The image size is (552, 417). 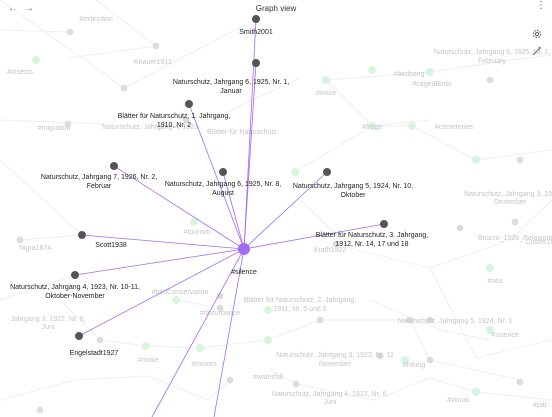 What do you see at coordinates (372, 127) in the screenshot?
I see `background-label-line: #frogs` at bounding box center [372, 127].